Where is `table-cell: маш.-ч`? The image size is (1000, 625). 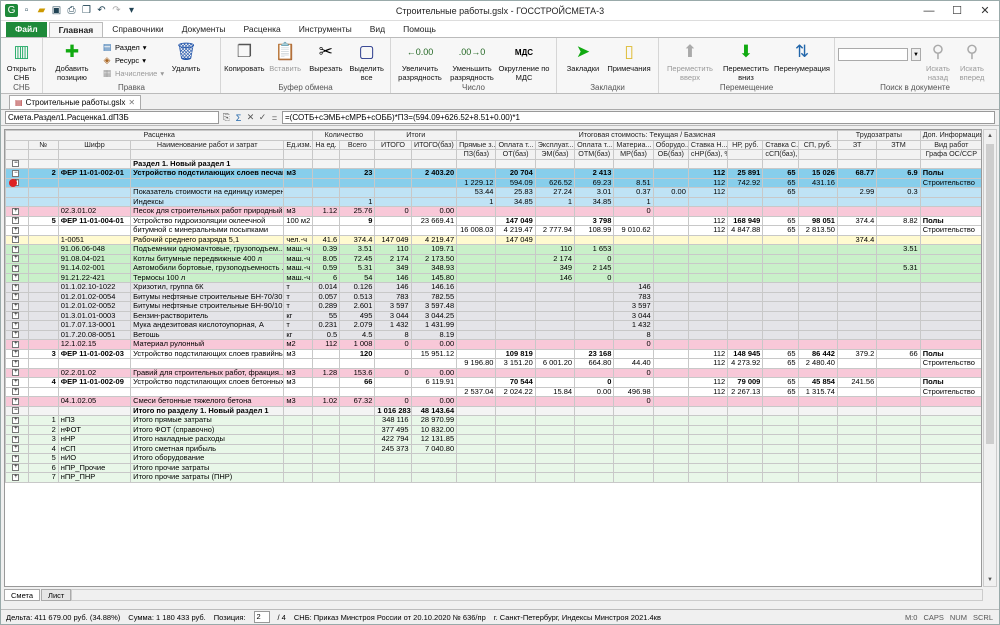 table-cell: маш.-ч is located at coordinates (298, 277).